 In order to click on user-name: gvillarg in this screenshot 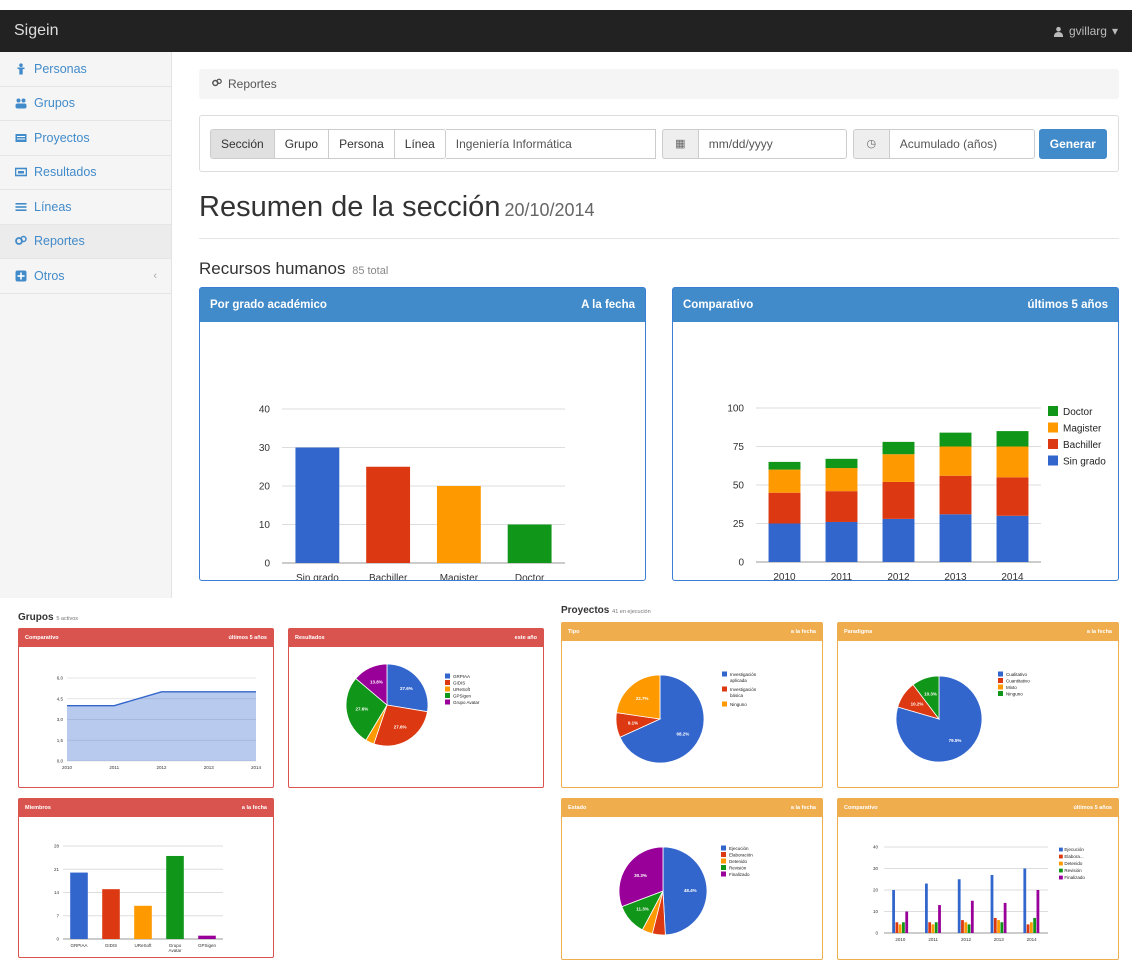, I will do `click(1087, 31)`.